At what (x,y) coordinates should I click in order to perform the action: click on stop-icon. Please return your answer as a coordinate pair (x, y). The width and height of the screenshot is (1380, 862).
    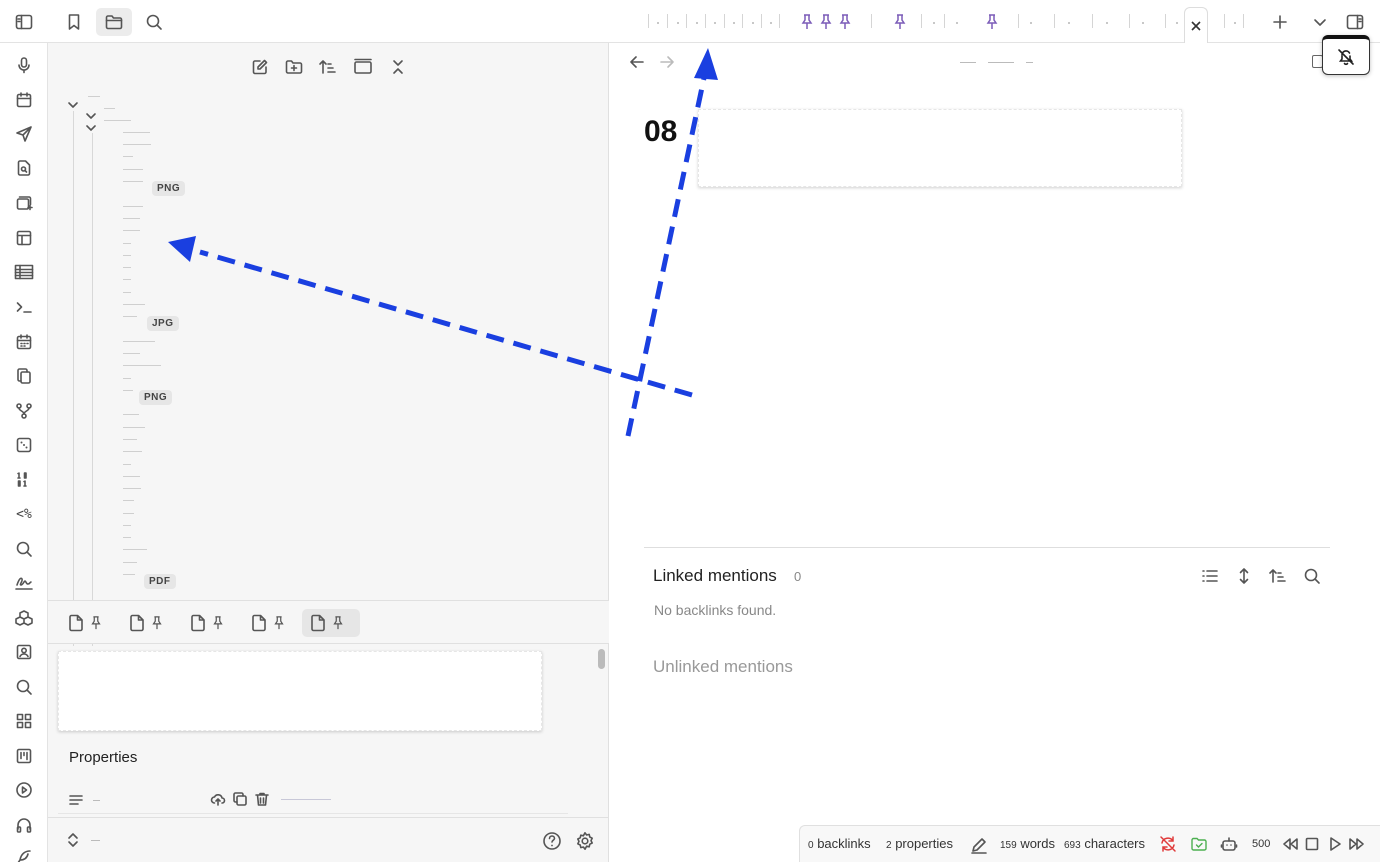
    Looking at the image, I should click on (1312, 844).